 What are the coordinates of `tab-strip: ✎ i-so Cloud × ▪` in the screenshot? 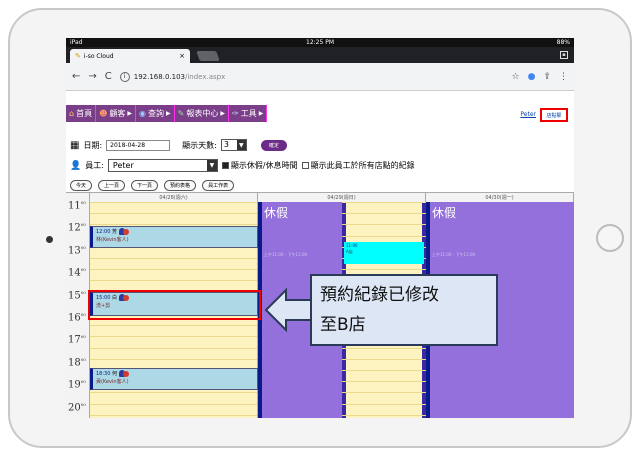 It's located at (320, 55).